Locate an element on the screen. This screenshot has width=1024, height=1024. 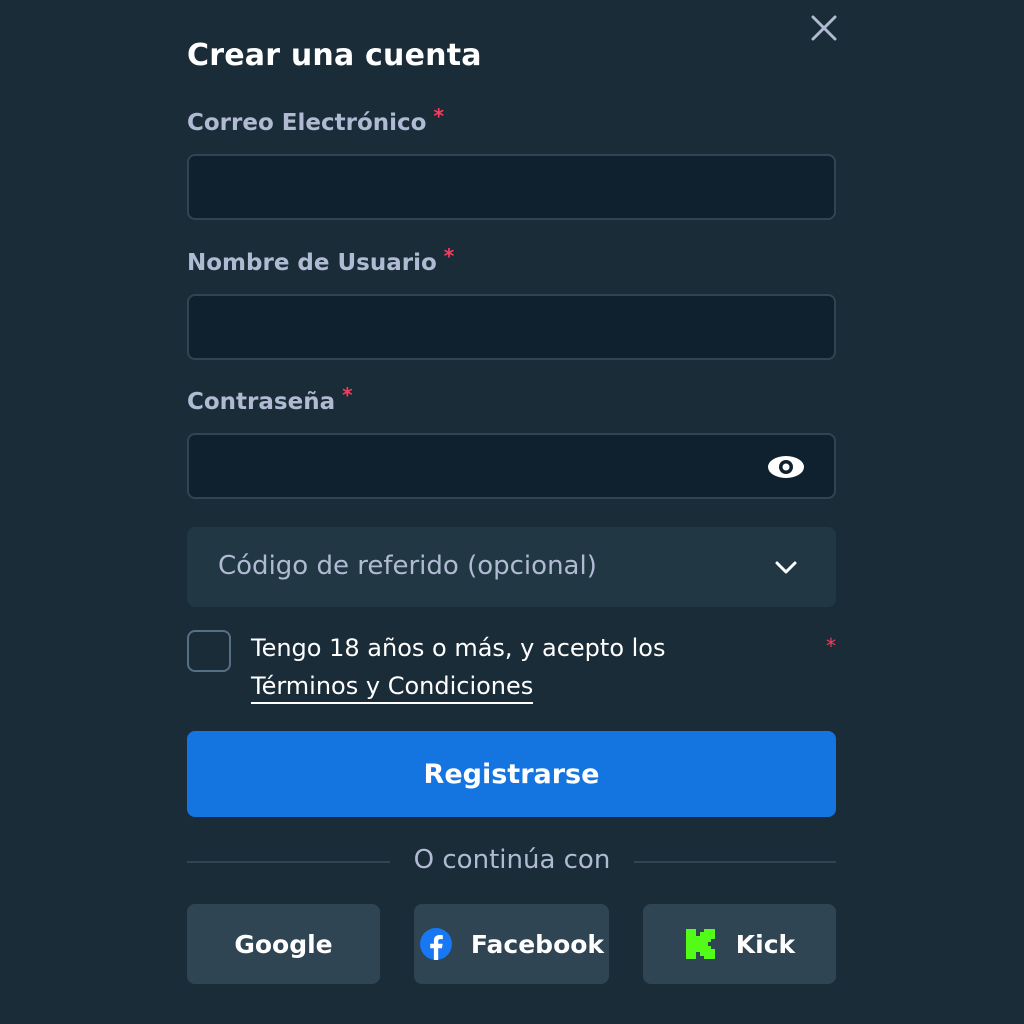
close-icon is located at coordinates (824, 28).